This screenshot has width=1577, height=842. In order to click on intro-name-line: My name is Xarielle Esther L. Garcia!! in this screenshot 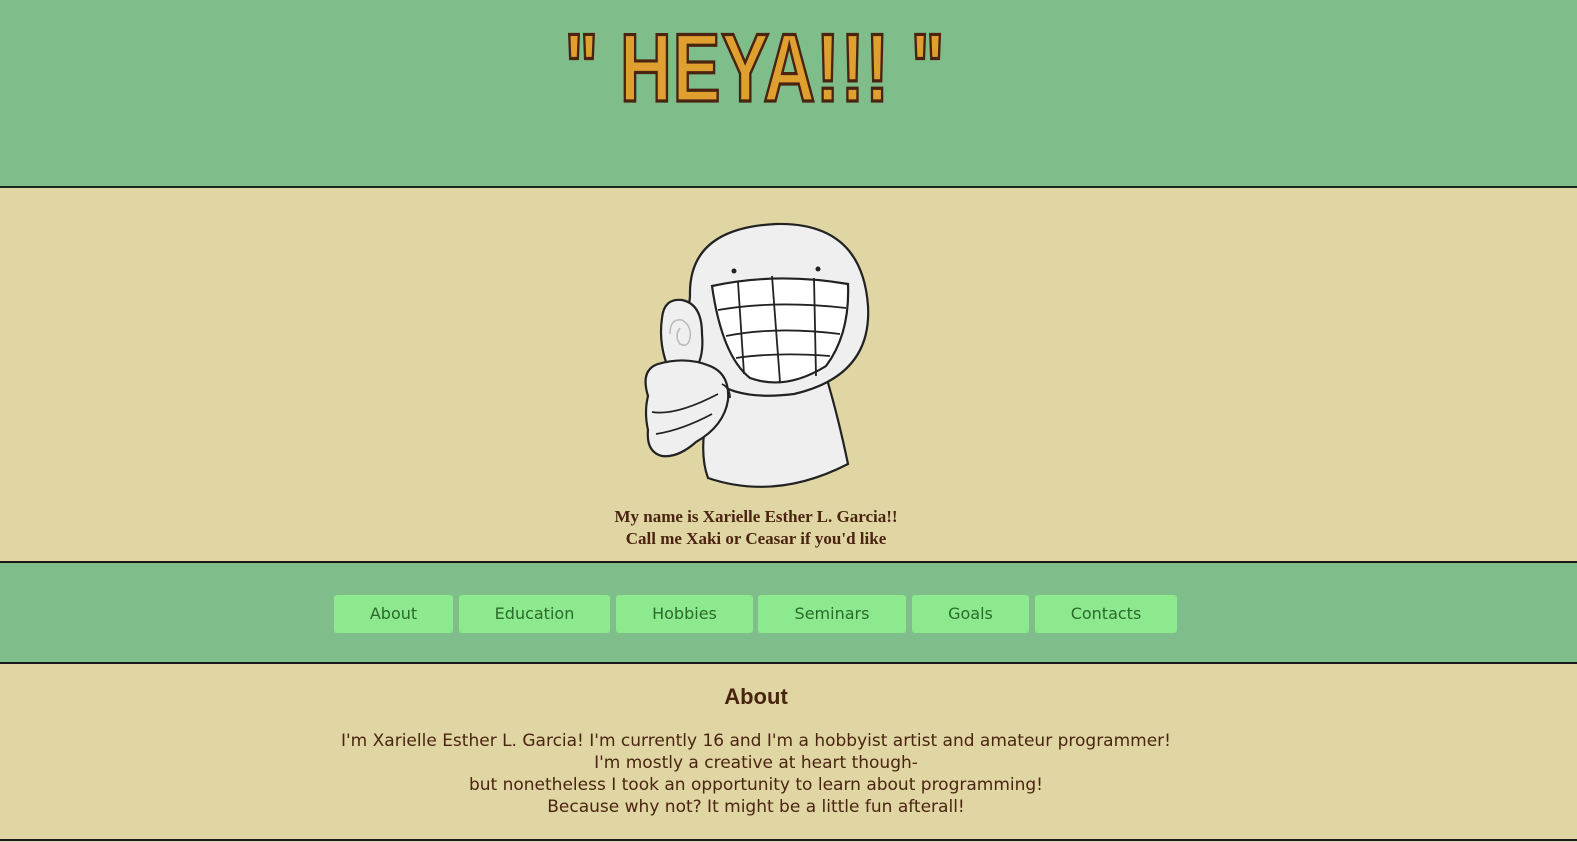, I will do `click(756, 516)`.